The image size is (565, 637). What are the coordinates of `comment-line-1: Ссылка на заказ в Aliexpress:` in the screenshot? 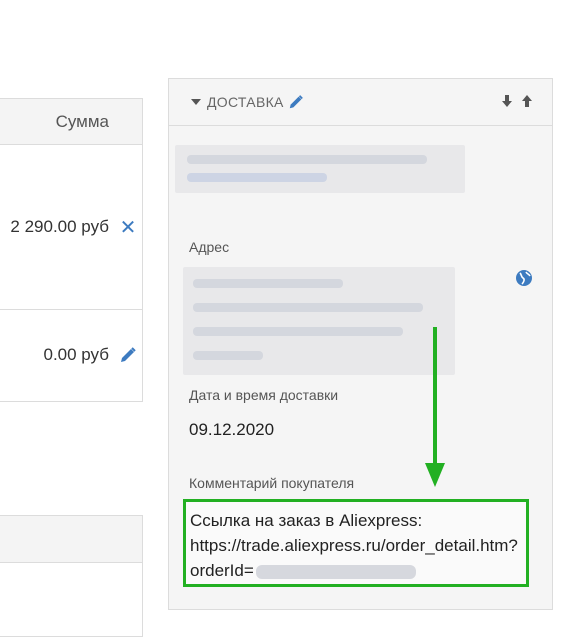 It's located at (306, 520).